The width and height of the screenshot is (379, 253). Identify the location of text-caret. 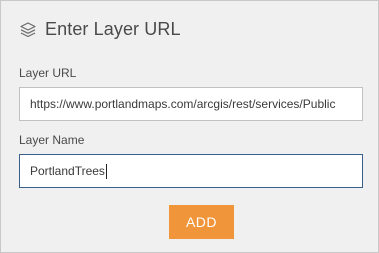
(106, 172).